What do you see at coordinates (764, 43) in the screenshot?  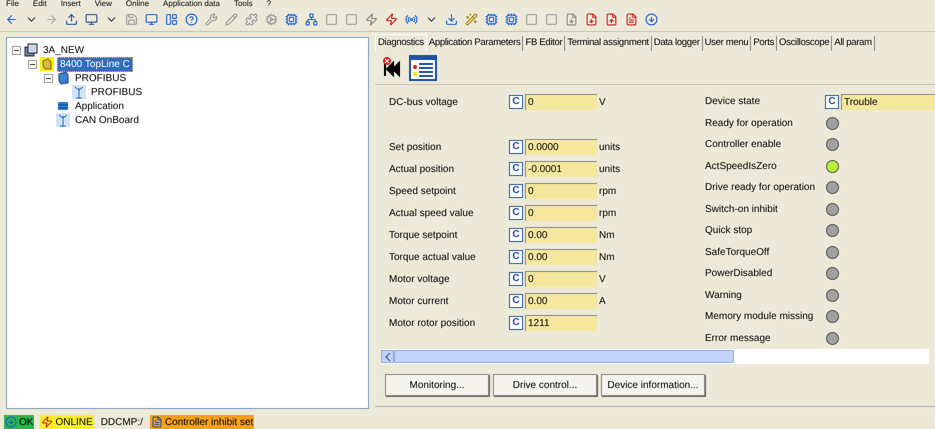 I see `tab: Ports` at bounding box center [764, 43].